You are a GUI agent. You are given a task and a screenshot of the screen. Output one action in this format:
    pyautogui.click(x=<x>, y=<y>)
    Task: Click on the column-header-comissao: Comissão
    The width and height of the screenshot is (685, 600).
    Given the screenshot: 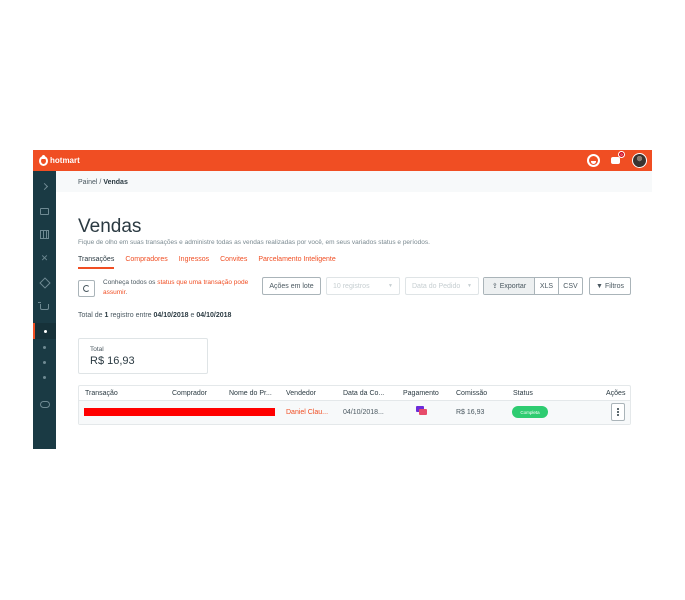 What is the action you would take?
    pyautogui.click(x=471, y=393)
    